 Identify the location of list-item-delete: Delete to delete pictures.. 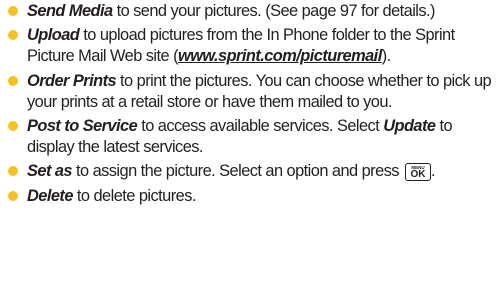
(252, 196).